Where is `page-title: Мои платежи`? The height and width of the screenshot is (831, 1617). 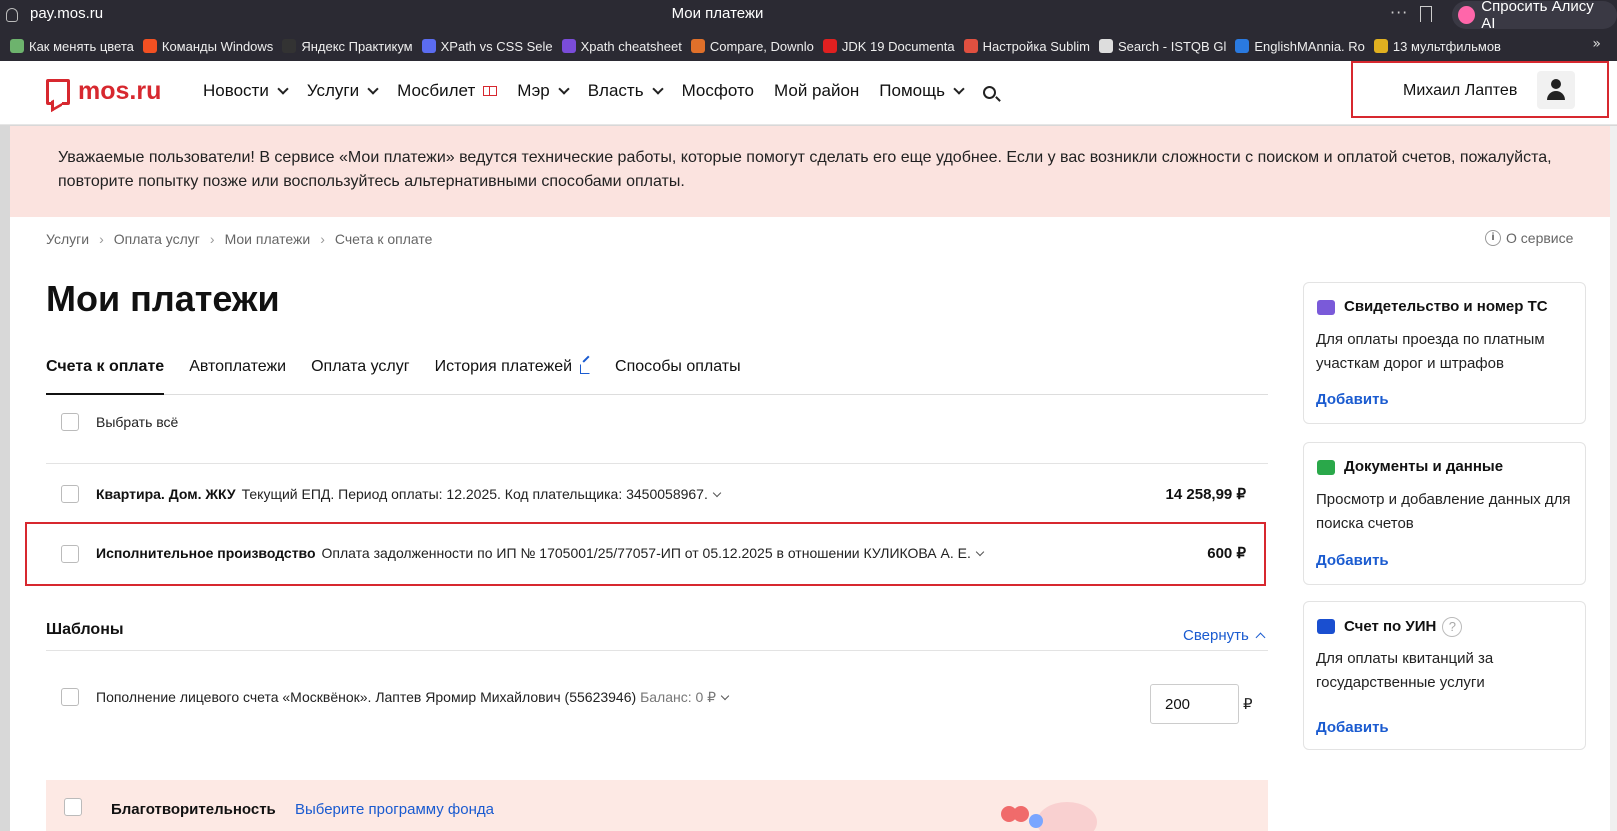
page-title: Мои платежи is located at coordinates (163, 298).